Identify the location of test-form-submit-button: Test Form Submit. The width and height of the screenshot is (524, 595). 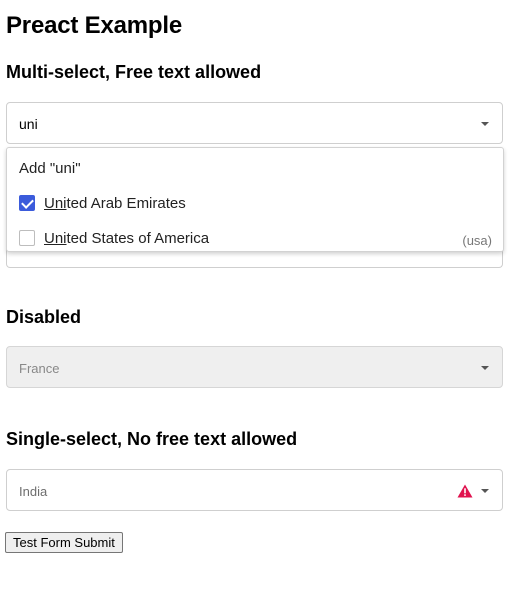
(64, 542).